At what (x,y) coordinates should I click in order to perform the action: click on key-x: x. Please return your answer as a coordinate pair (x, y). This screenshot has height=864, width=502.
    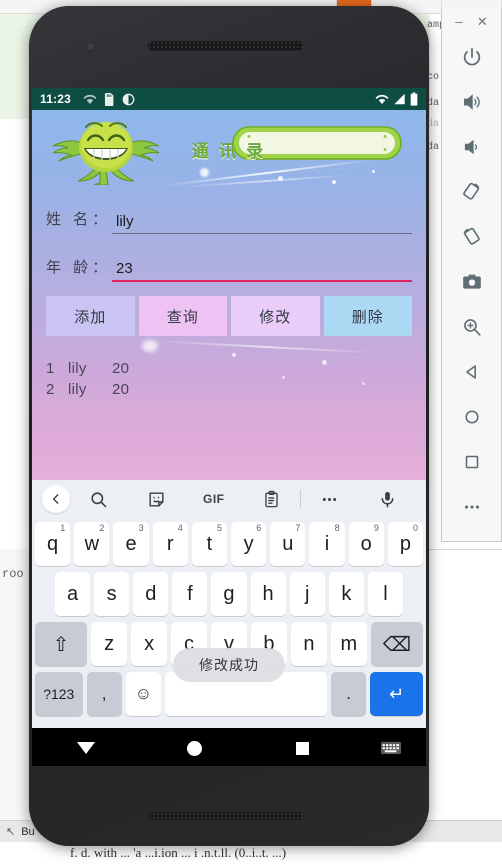
    Looking at the image, I should click on (149, 644).